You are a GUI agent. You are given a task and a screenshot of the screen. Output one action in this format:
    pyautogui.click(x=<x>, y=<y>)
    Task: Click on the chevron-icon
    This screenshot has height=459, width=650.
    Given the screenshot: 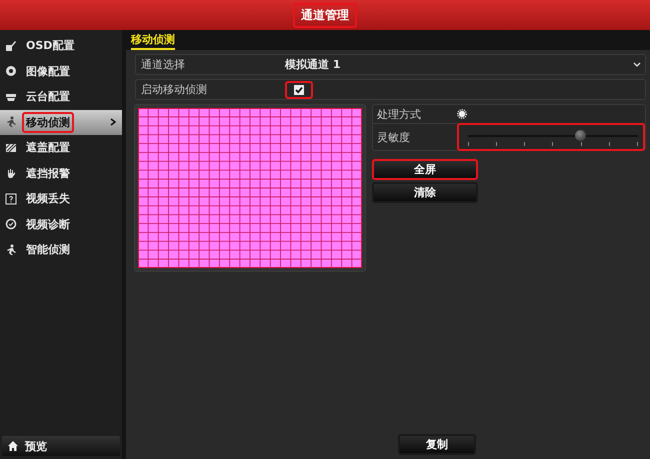 What is the action you would take?
    pyautogui.click(x=113, y=122)
    